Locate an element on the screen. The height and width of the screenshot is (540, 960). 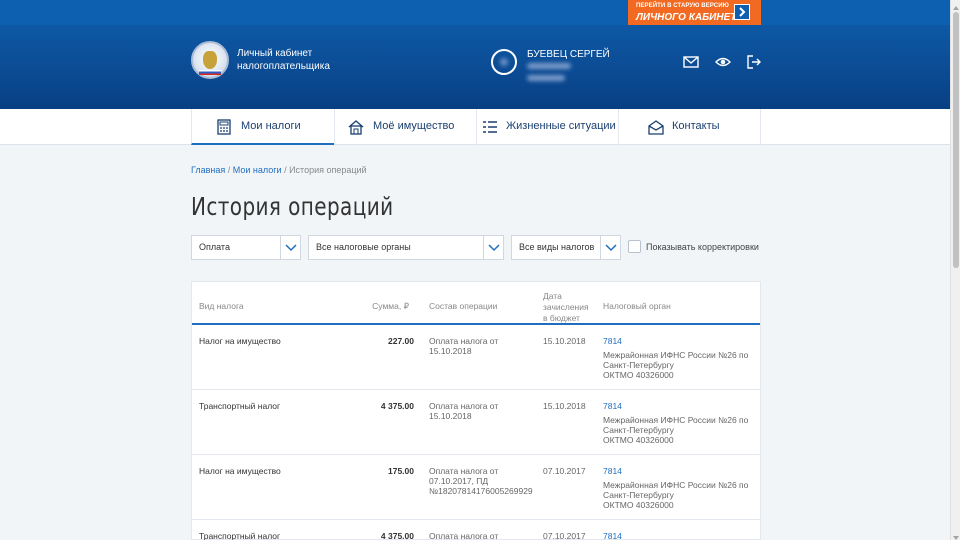
logout-icon is located at coordinates (754, 62).